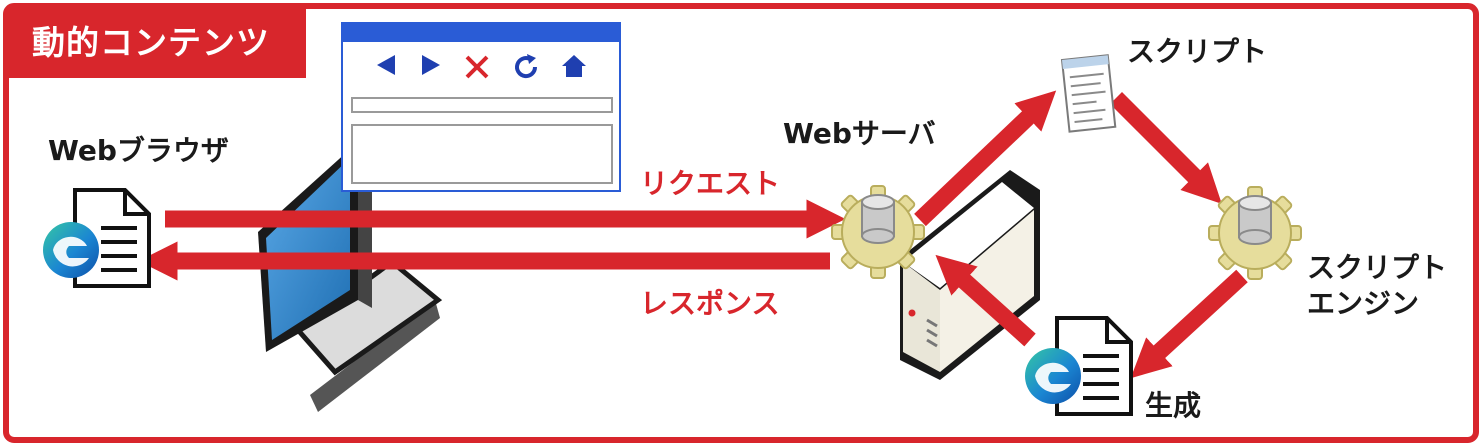 Image resolution: width=1482 pixels, height=446 pixels. Describe the element at coordinates (1377, 267) in the screenshot. I see `script-engine-label-line1: スクリプト` at that location.